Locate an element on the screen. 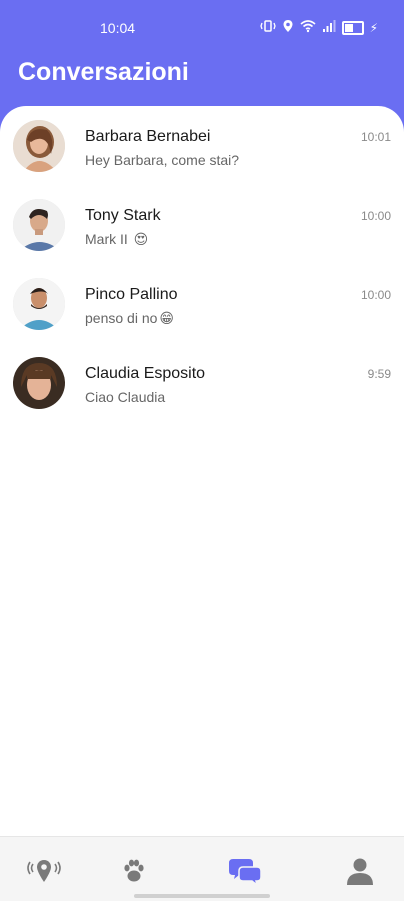 The width and height of the screenshot is (404, 901). conversation-item: Tony Stark Mark II 😍 10:00 is located at coordinates (202, 224).